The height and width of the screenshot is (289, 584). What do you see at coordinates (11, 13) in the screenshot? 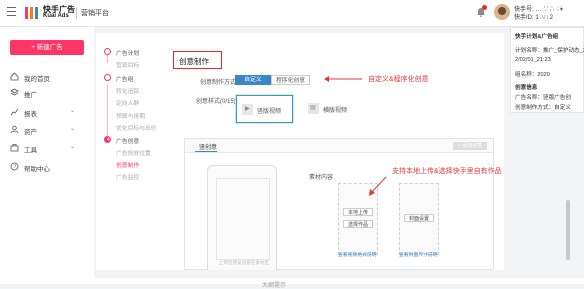
I see `menu-icon` at bounding box center [11, 13].